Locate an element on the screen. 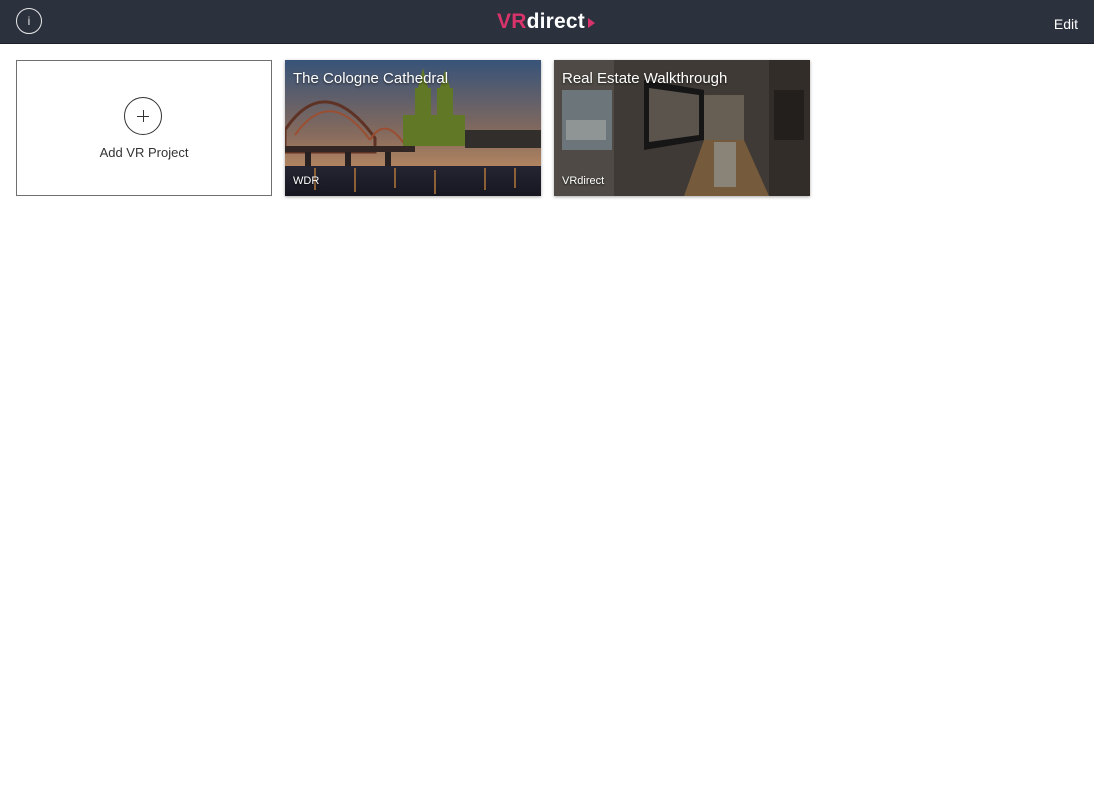 The width and height of the screenshot is (1094, 800). project-card-real-estate-walkthrough: Real Estate Walkthrough VRdirect is located at coordinates (682, 128).